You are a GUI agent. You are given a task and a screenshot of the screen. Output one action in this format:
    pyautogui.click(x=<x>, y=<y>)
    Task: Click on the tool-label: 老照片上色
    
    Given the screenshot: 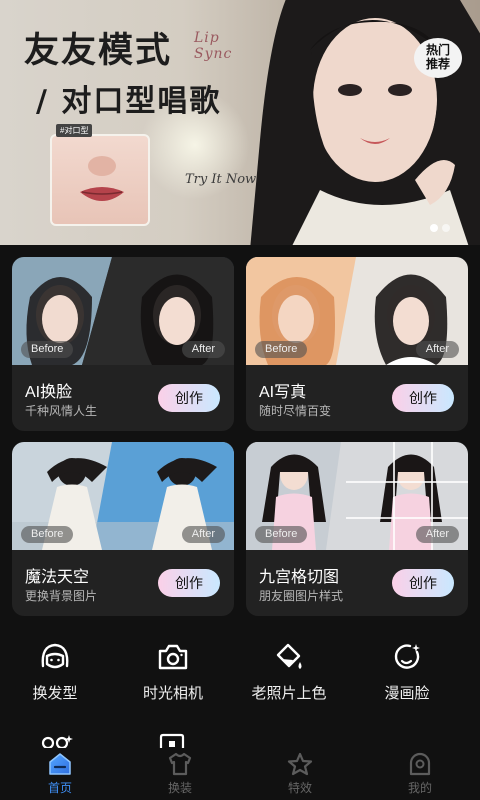 What is the action you would take?
    pyautogui.click(x=289, y=693)
    